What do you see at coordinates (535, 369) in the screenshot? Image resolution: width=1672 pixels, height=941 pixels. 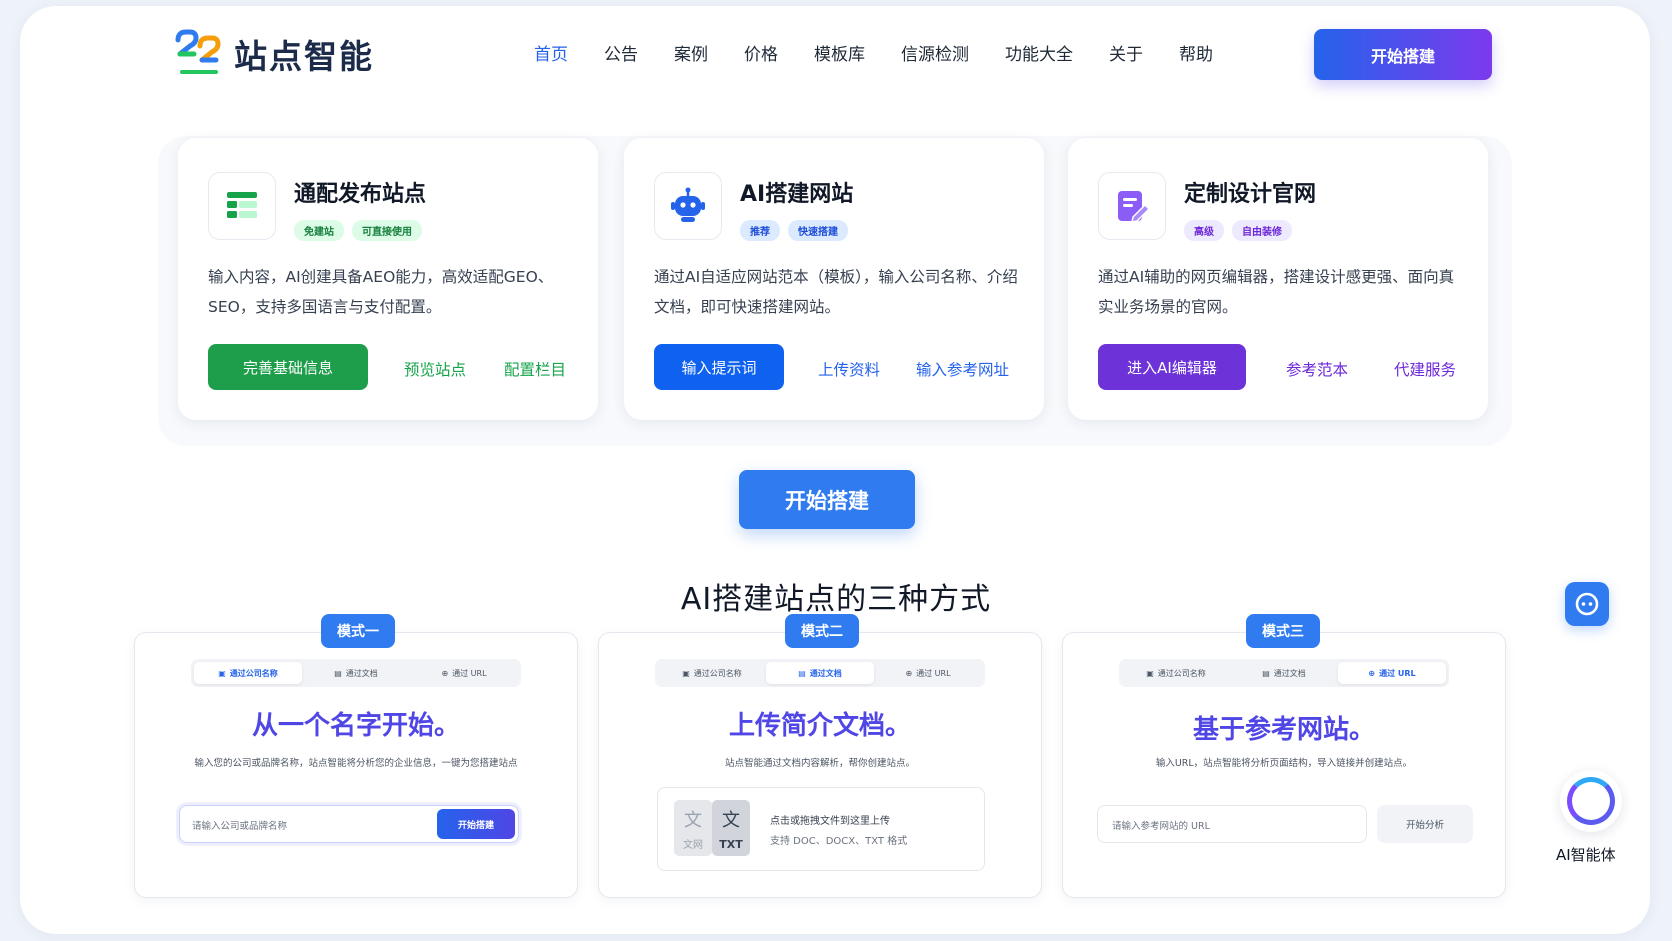 I see `configure-columns-link: 配置栏目` at bounding box center [535, 369].